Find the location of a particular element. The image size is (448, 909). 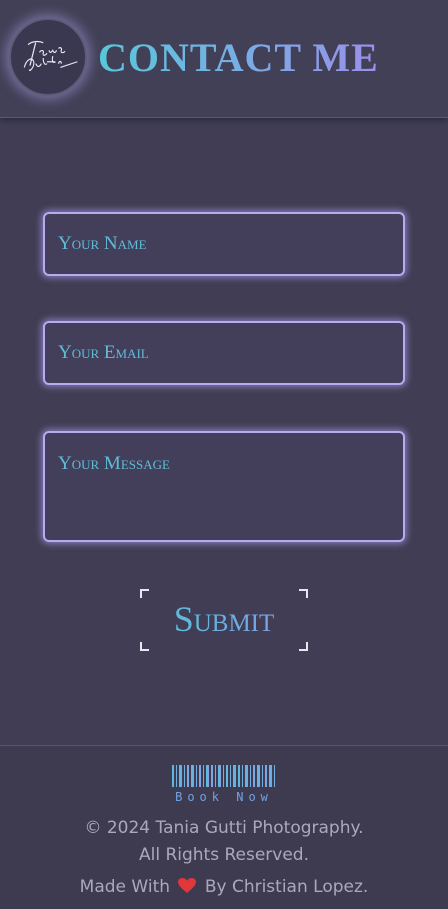

made-with-suffix: By Christian Lopez. is located at coordinates (286, 887).